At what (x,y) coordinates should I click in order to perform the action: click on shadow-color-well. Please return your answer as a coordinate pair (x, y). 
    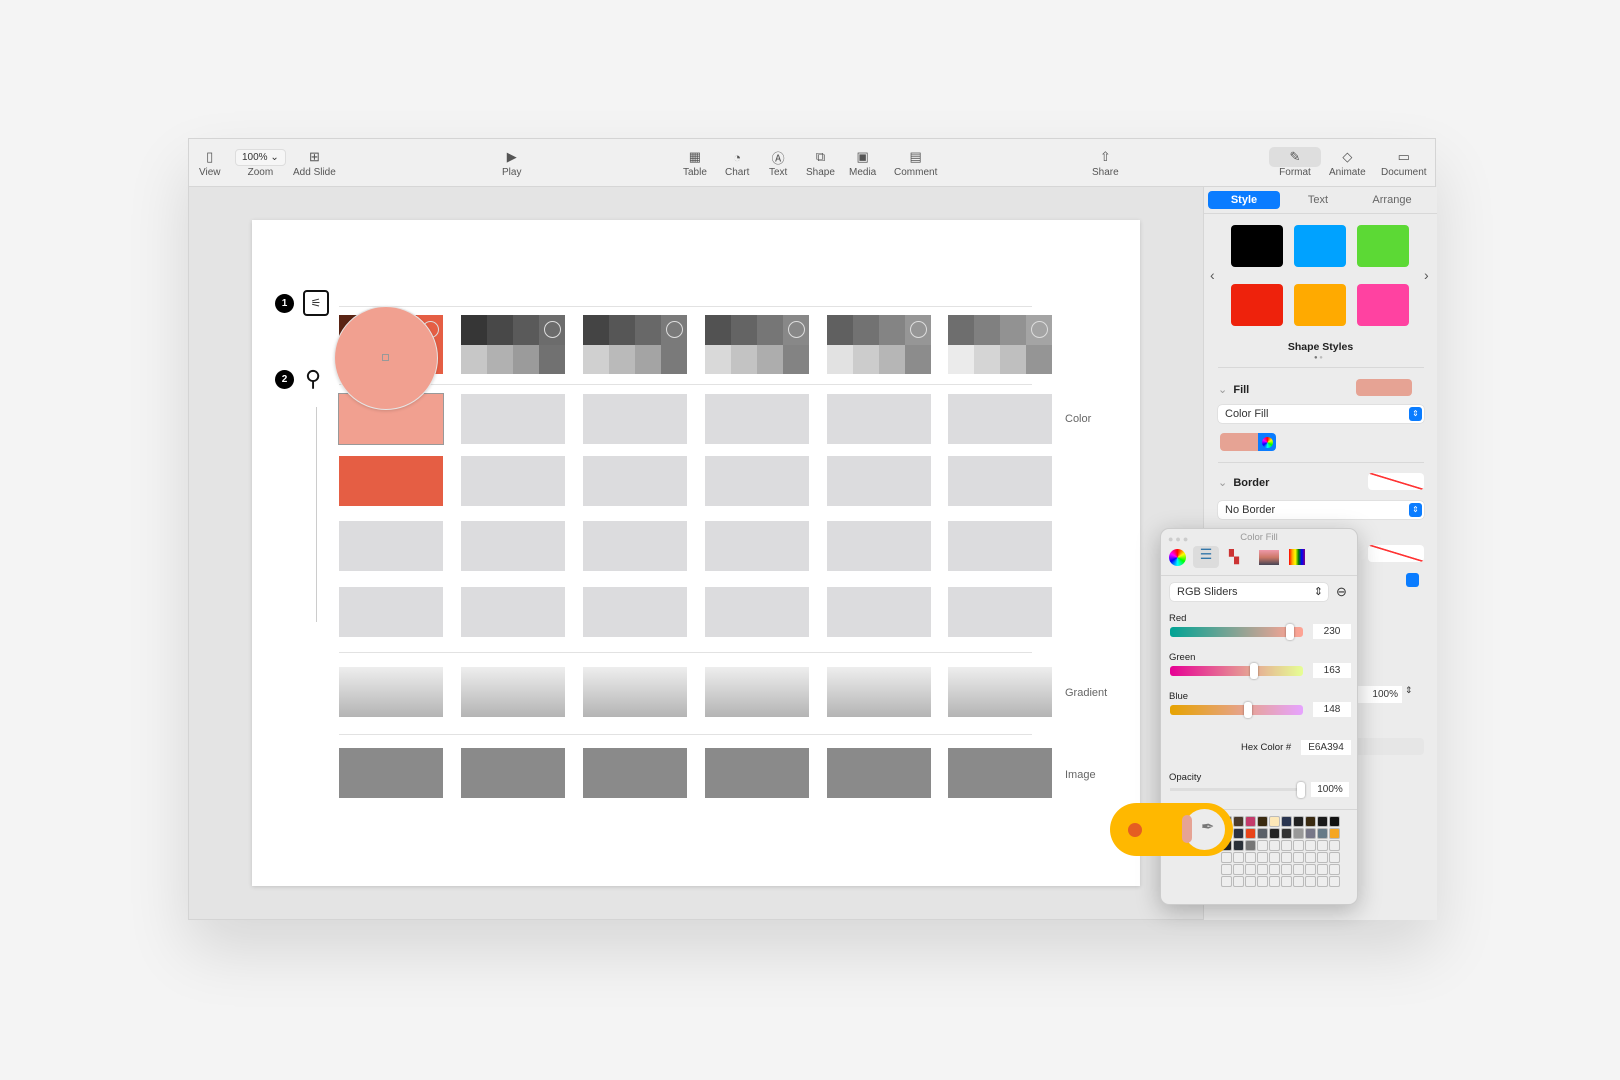
    Looking at the image, I should click on (1396, 553).